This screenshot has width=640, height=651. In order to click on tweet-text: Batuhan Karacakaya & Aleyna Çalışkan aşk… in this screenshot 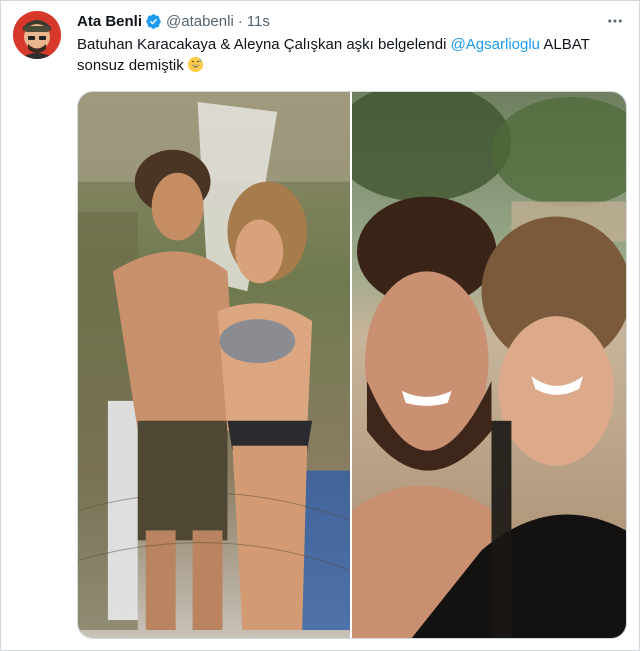, I will do `click(352, 55)`.